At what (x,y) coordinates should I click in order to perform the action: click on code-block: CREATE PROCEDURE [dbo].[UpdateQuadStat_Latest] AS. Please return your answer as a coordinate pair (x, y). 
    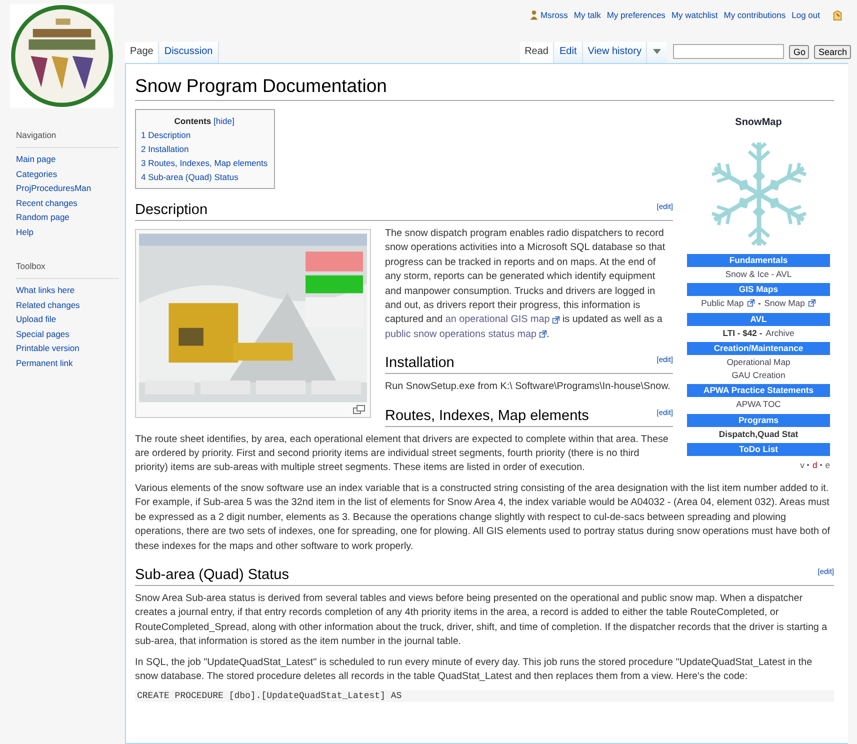
    Looking at the image, I should click on (484, 696).